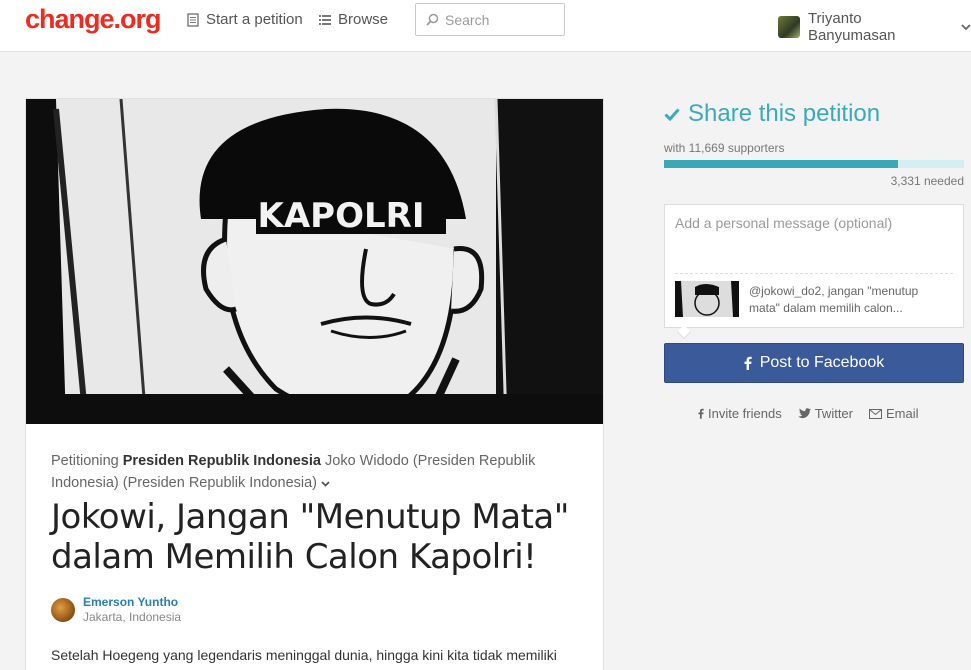 The width and height of the screenshot is (971, 670). What do you see at coordinates (707, 299) in the screenshot?
I see `share-preview-thumbnail` at bounding box center [707, 299].